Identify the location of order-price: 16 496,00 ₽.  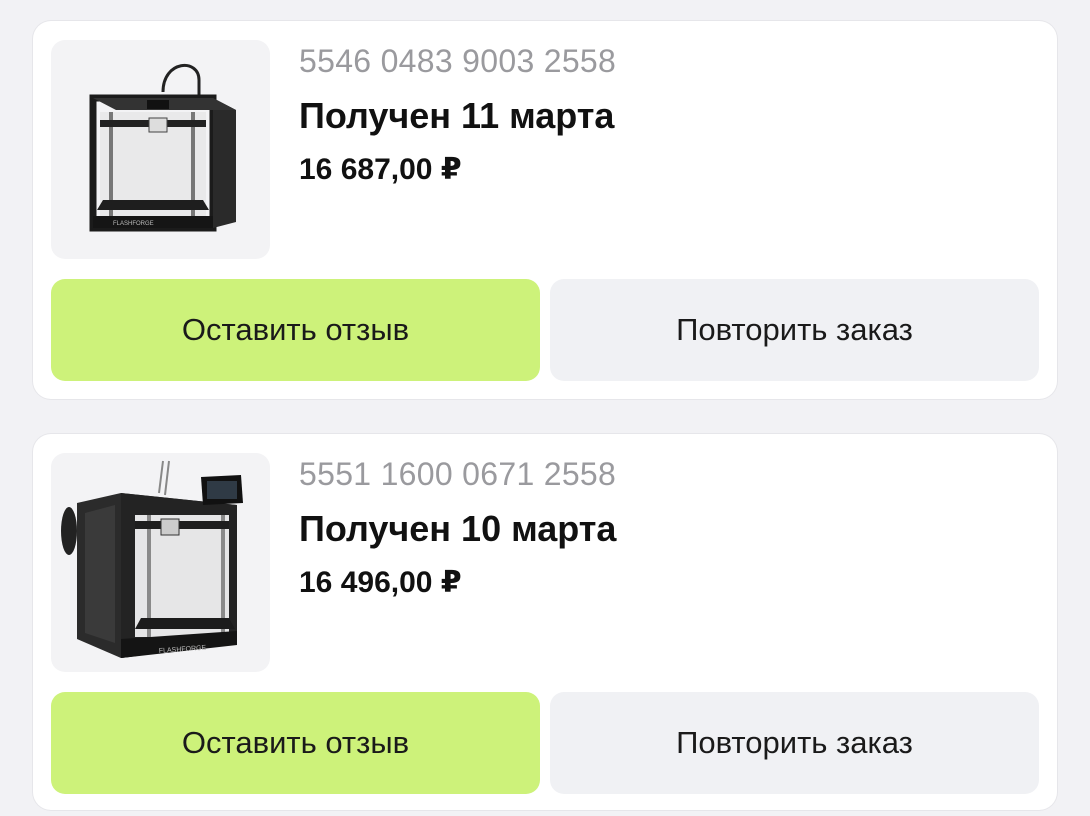
(380, 582).